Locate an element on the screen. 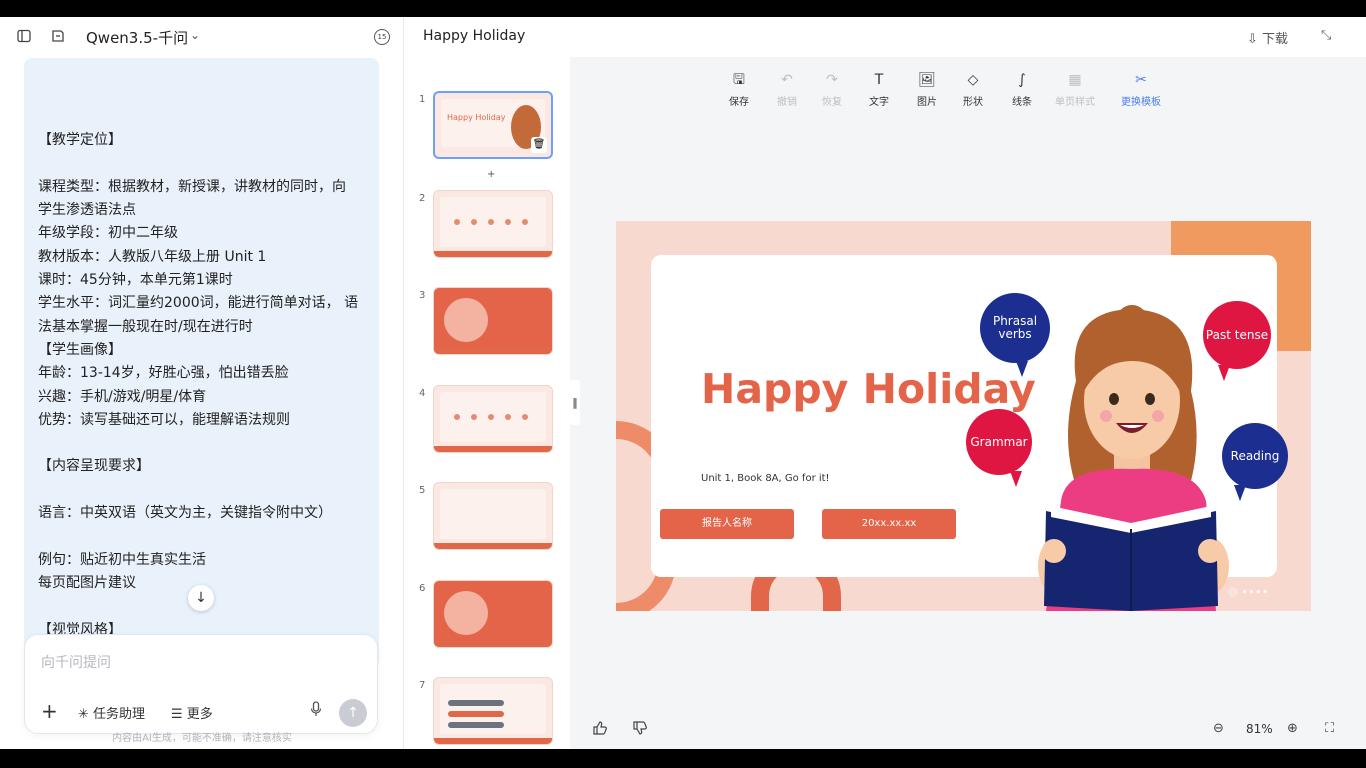 Image resolution: width=1366 pixels, height=768 pixels. thumbnail-number: 2 is located at coordinates (422, 198).